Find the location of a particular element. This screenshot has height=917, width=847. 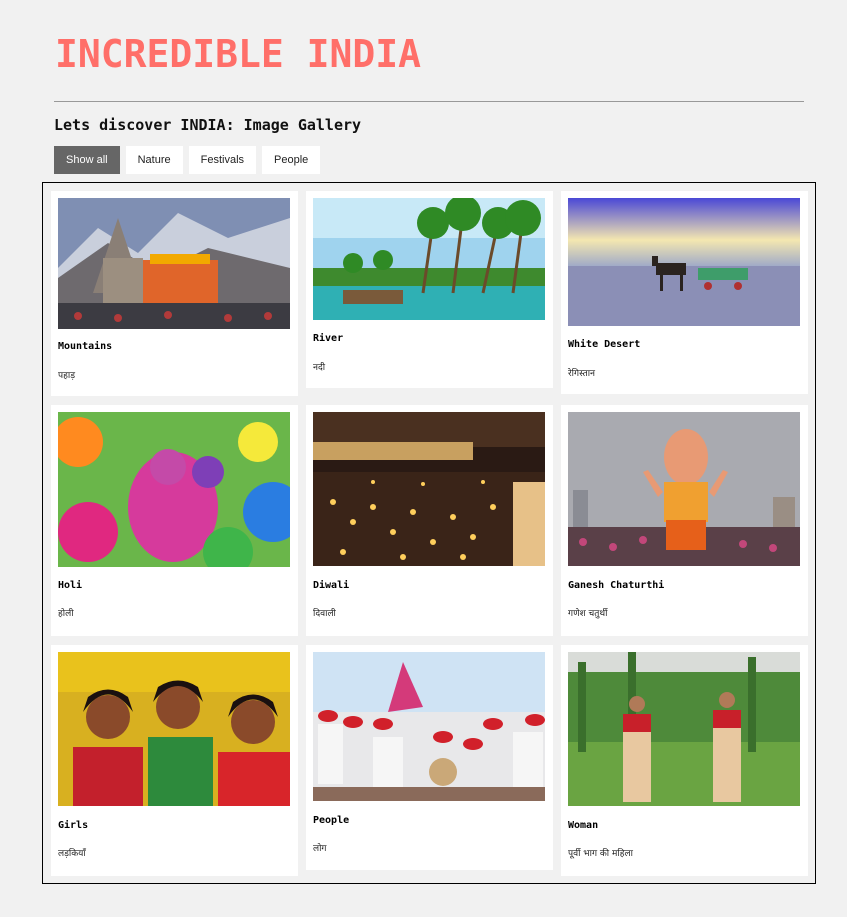

white-desert-image is located at coordinates (684, 262).